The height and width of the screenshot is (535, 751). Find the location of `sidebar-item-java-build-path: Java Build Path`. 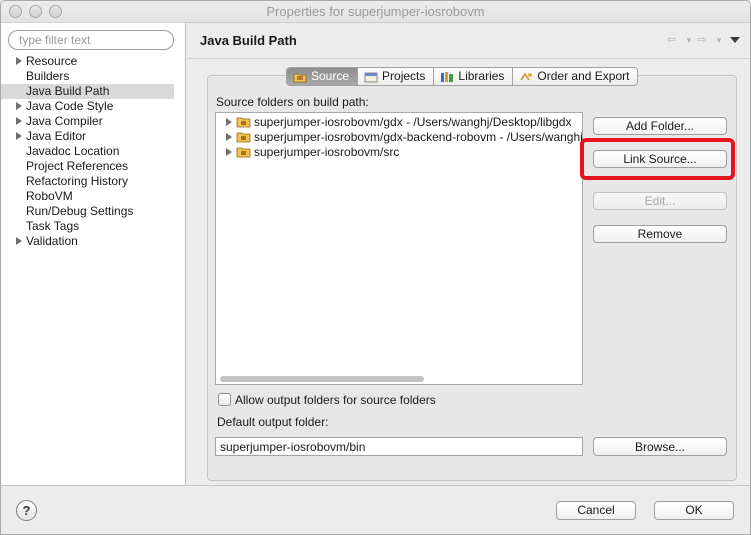

sidebar-item-java-build-path: Java Build Path is located at coordinates (87, 91).